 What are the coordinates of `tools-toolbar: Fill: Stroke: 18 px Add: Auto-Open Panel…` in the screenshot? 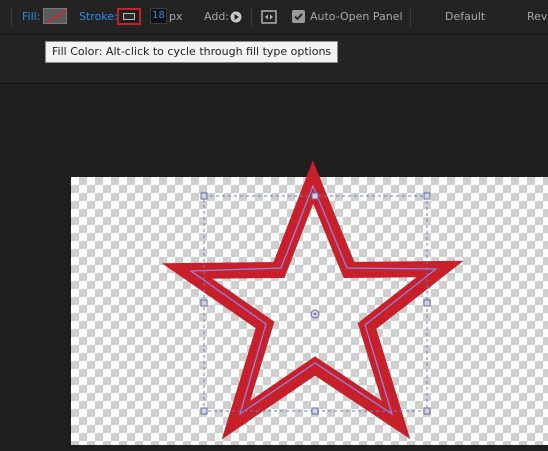 It's located at (274, 17).